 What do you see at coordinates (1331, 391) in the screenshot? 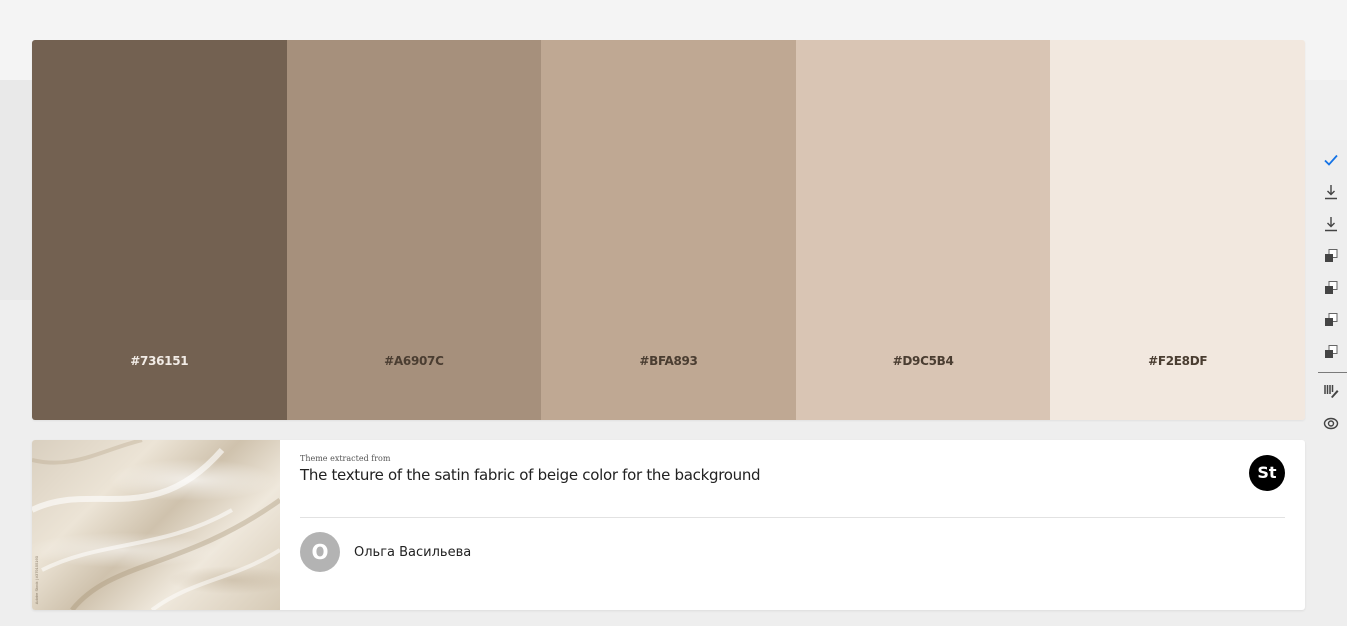
I see `edit-palette-icon` at bounding box center [1331, 391].